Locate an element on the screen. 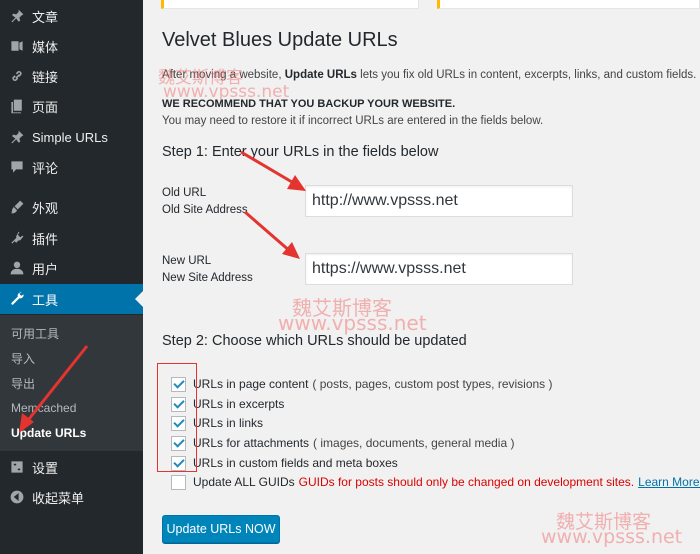 This screenshot has width=700, height=554. menu-item-tools: 工具 is located at coordinates (71, 299).